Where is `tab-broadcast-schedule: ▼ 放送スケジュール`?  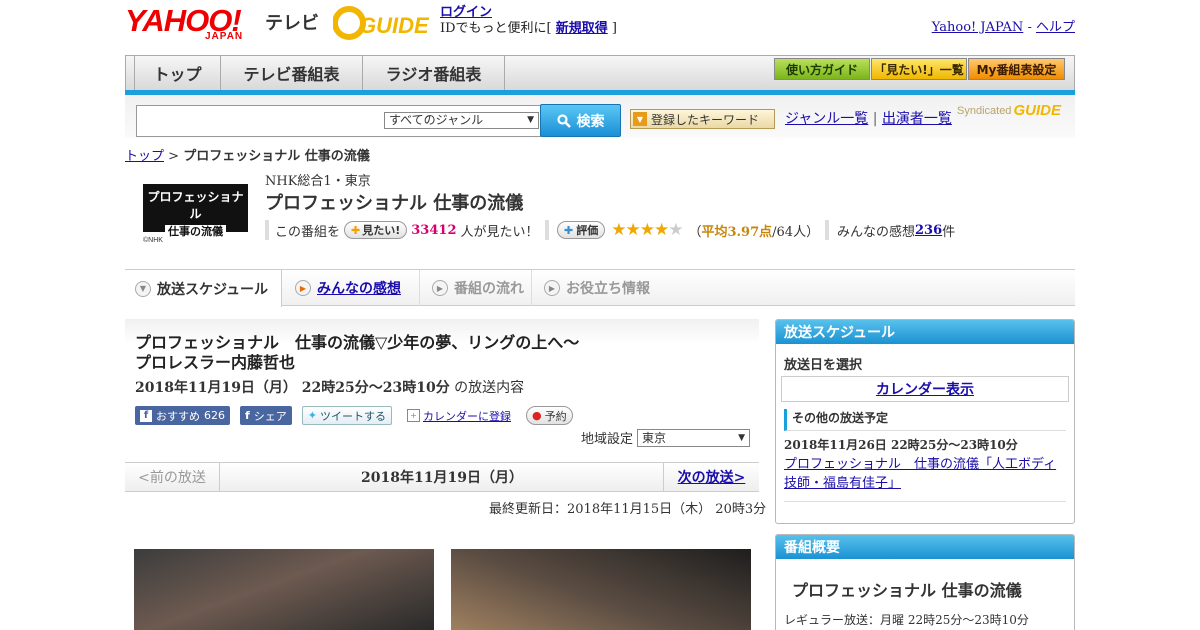
tab-broadcast-schedule: ▼ 放送スケジュール is located at coordinates (203, 288).